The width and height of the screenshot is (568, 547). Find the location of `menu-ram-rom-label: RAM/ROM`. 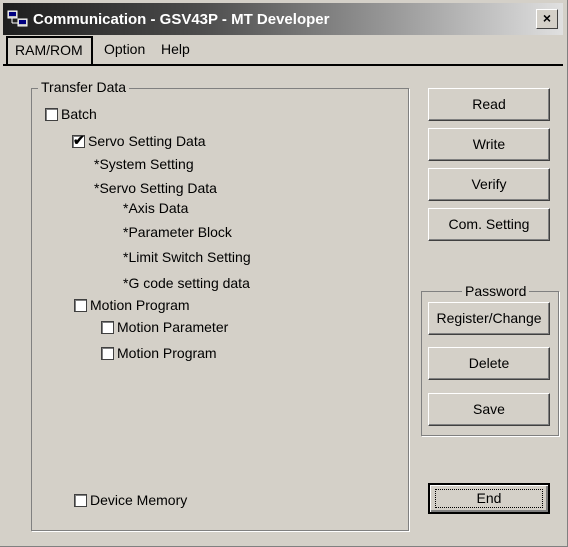

menu-ram-rom-label: RAM/ROM is located at coordinates (49, 50).